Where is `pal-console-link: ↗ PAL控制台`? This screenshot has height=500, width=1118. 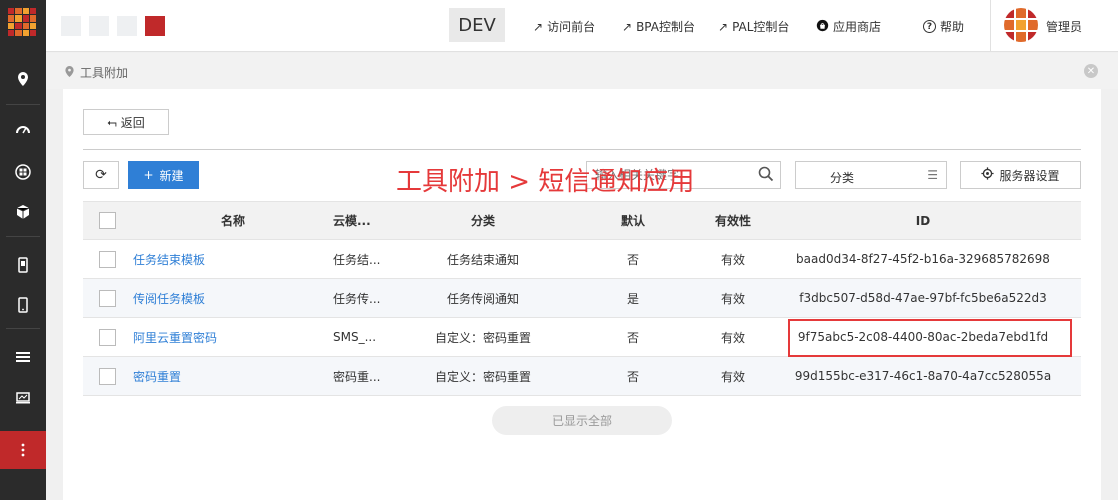
pal-console-link: ↗ PAL控制台 is located at coordinates (753, 26).